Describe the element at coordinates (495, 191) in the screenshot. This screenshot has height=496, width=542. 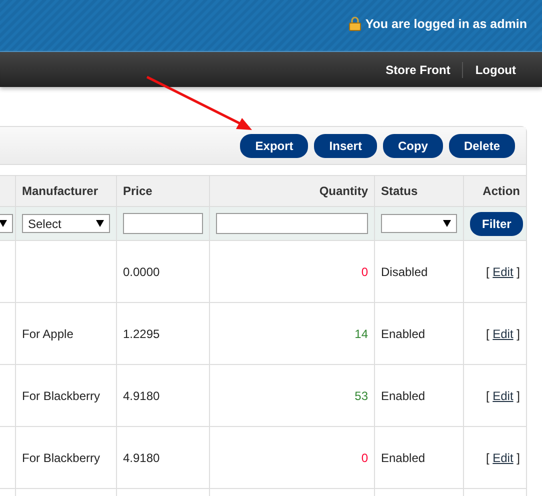
I see `column-header: Action` at that location.